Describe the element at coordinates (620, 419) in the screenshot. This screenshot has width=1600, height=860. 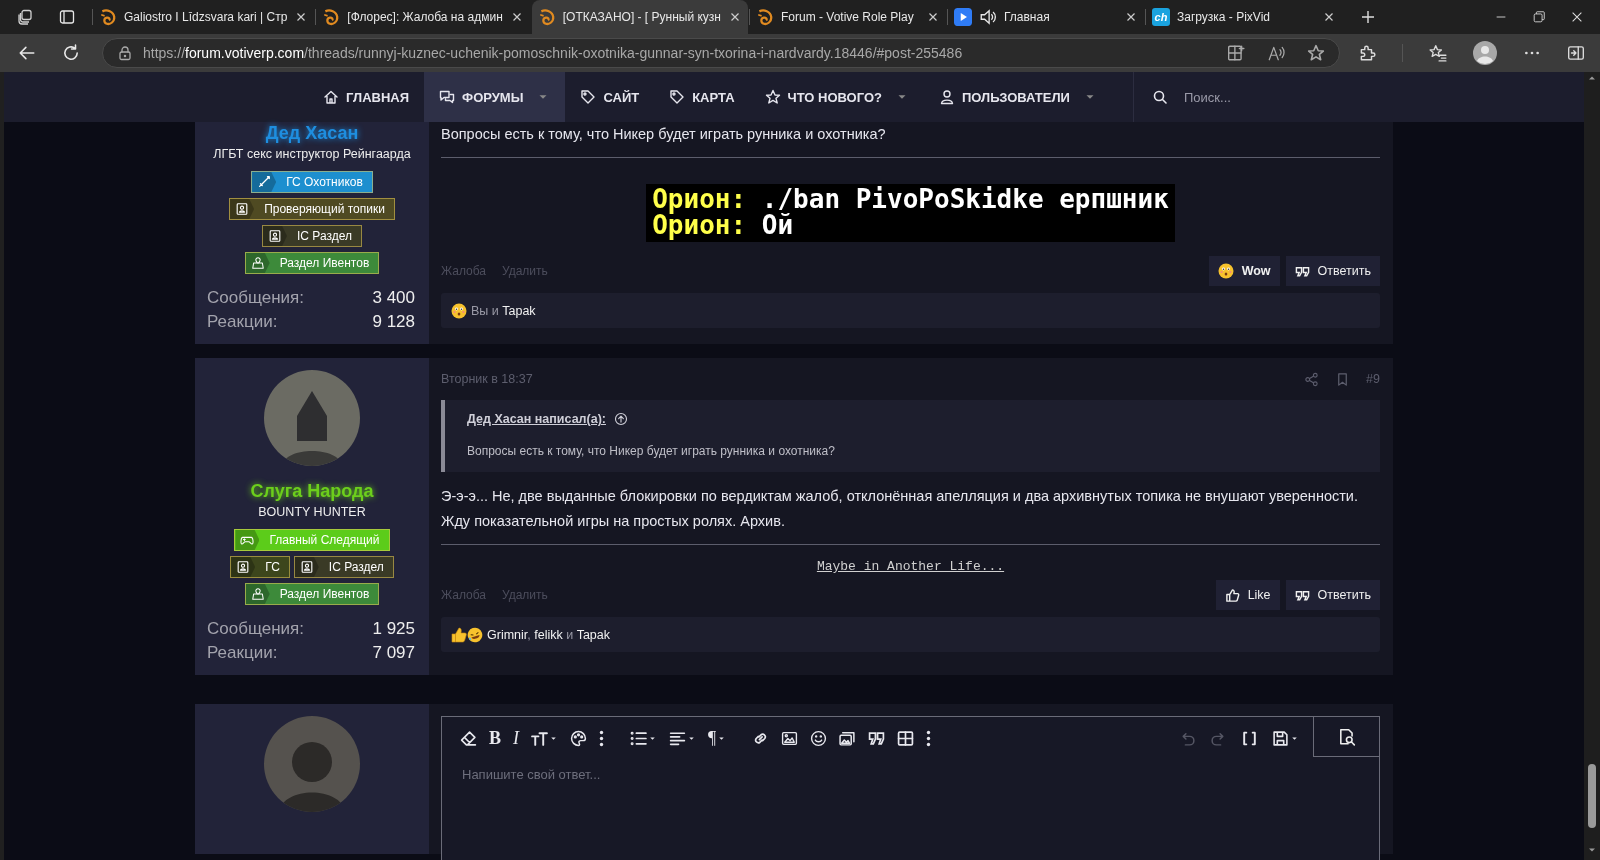
I see `arrow-up-circle-icon` at that location.